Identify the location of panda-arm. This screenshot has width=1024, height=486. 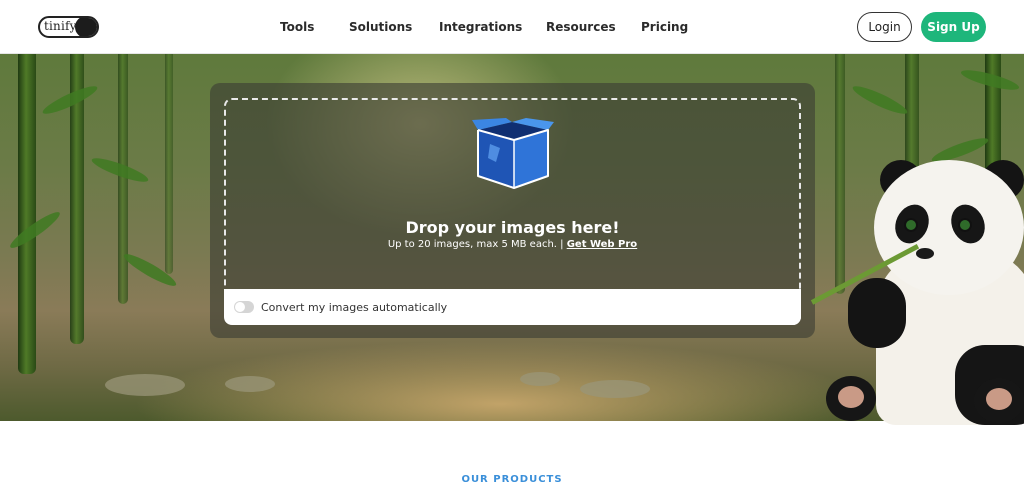
(877, 313).